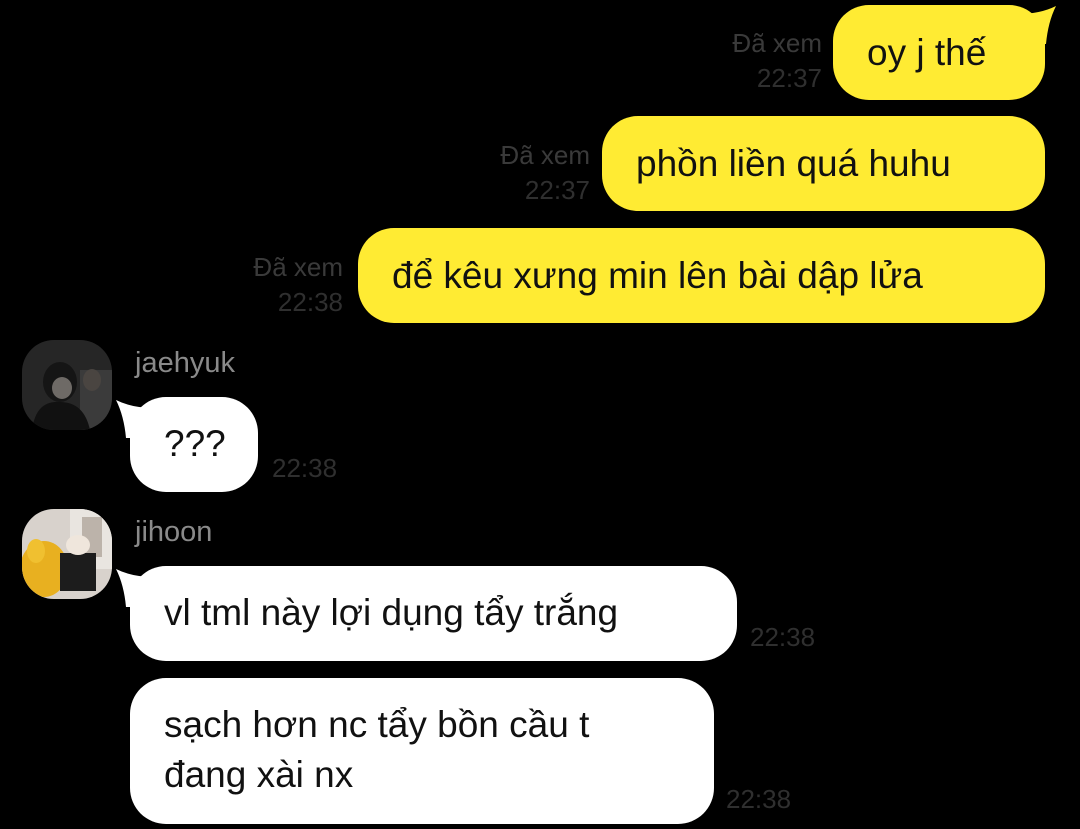  I want to click on message-text: oy j thế, so click(927, 52).